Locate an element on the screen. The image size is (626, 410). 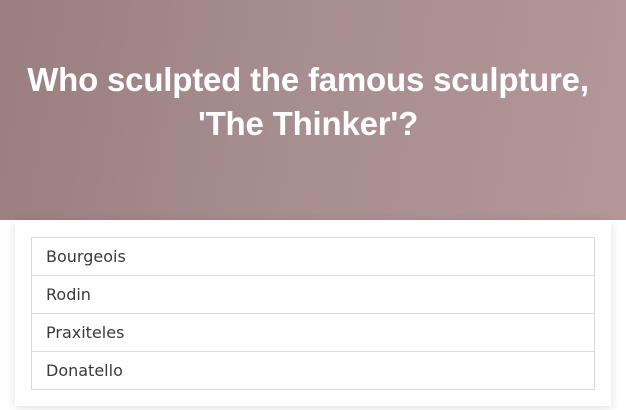
answer-option-praxiteles: Praxiteles is located at coordinates (313, 333).